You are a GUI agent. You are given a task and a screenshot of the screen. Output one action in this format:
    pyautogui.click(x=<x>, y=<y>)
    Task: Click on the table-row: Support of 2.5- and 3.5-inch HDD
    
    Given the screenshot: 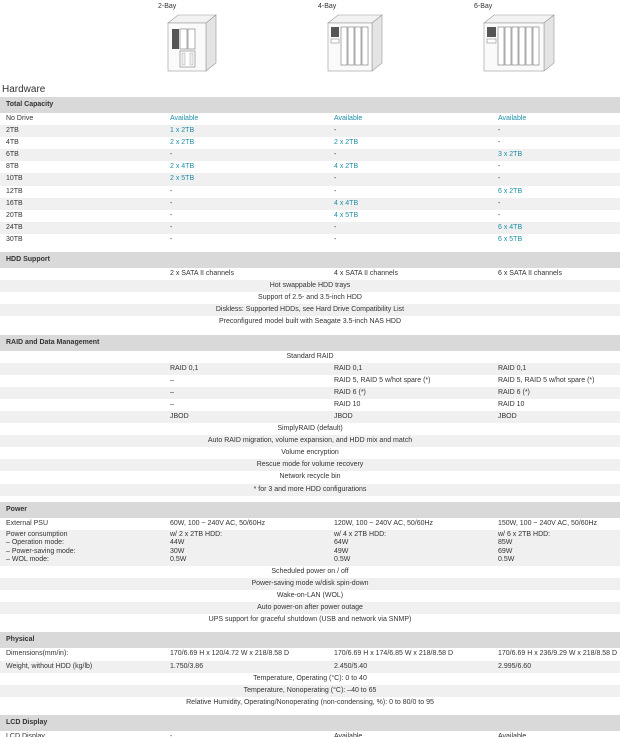 What is the action you would take?
    pyautogui.click(x=310, y=298)
    